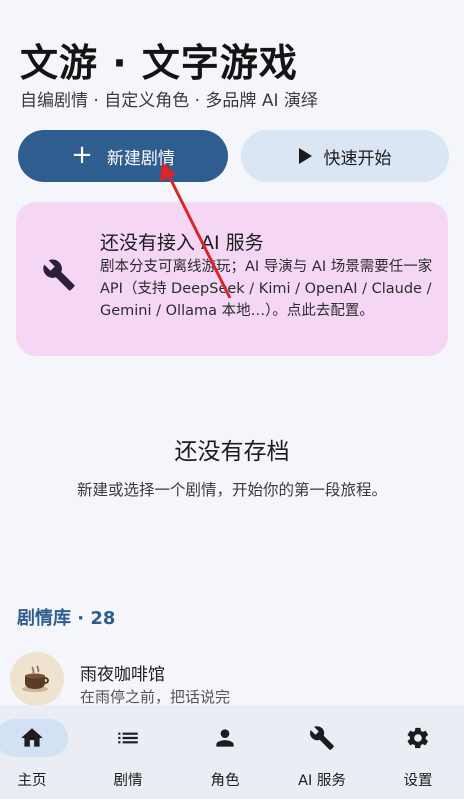  What do you see at coordinates (82, 155) in the screenshot?
I see `plus-icon: +` at bounding box center [82, 155].